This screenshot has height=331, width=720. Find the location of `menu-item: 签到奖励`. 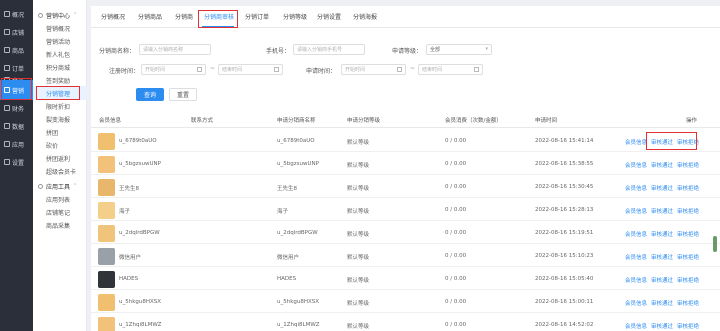

menu-item: 签到奖励 is located at coordinates (60, 80).